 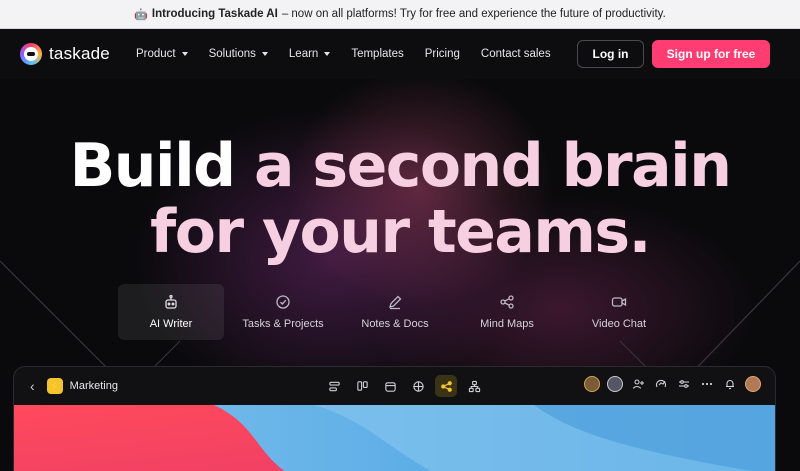 What do you see at coordinates (507, 324) in the screenshot?
I see `tab-label: Mind Maps` at bounding box center [507, 324].